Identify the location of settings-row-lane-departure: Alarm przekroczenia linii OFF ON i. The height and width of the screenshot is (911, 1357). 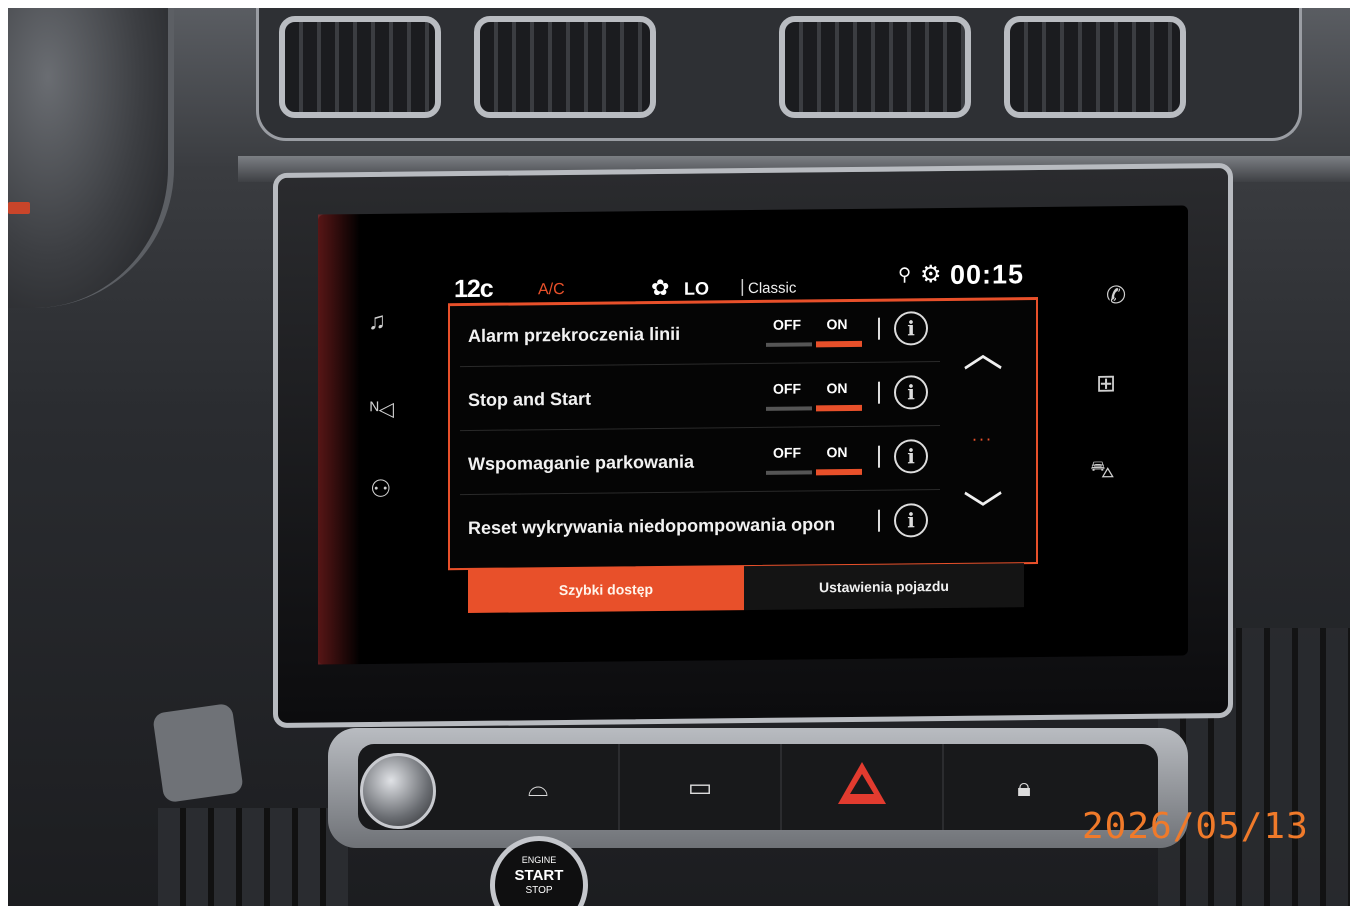
(700, 334).